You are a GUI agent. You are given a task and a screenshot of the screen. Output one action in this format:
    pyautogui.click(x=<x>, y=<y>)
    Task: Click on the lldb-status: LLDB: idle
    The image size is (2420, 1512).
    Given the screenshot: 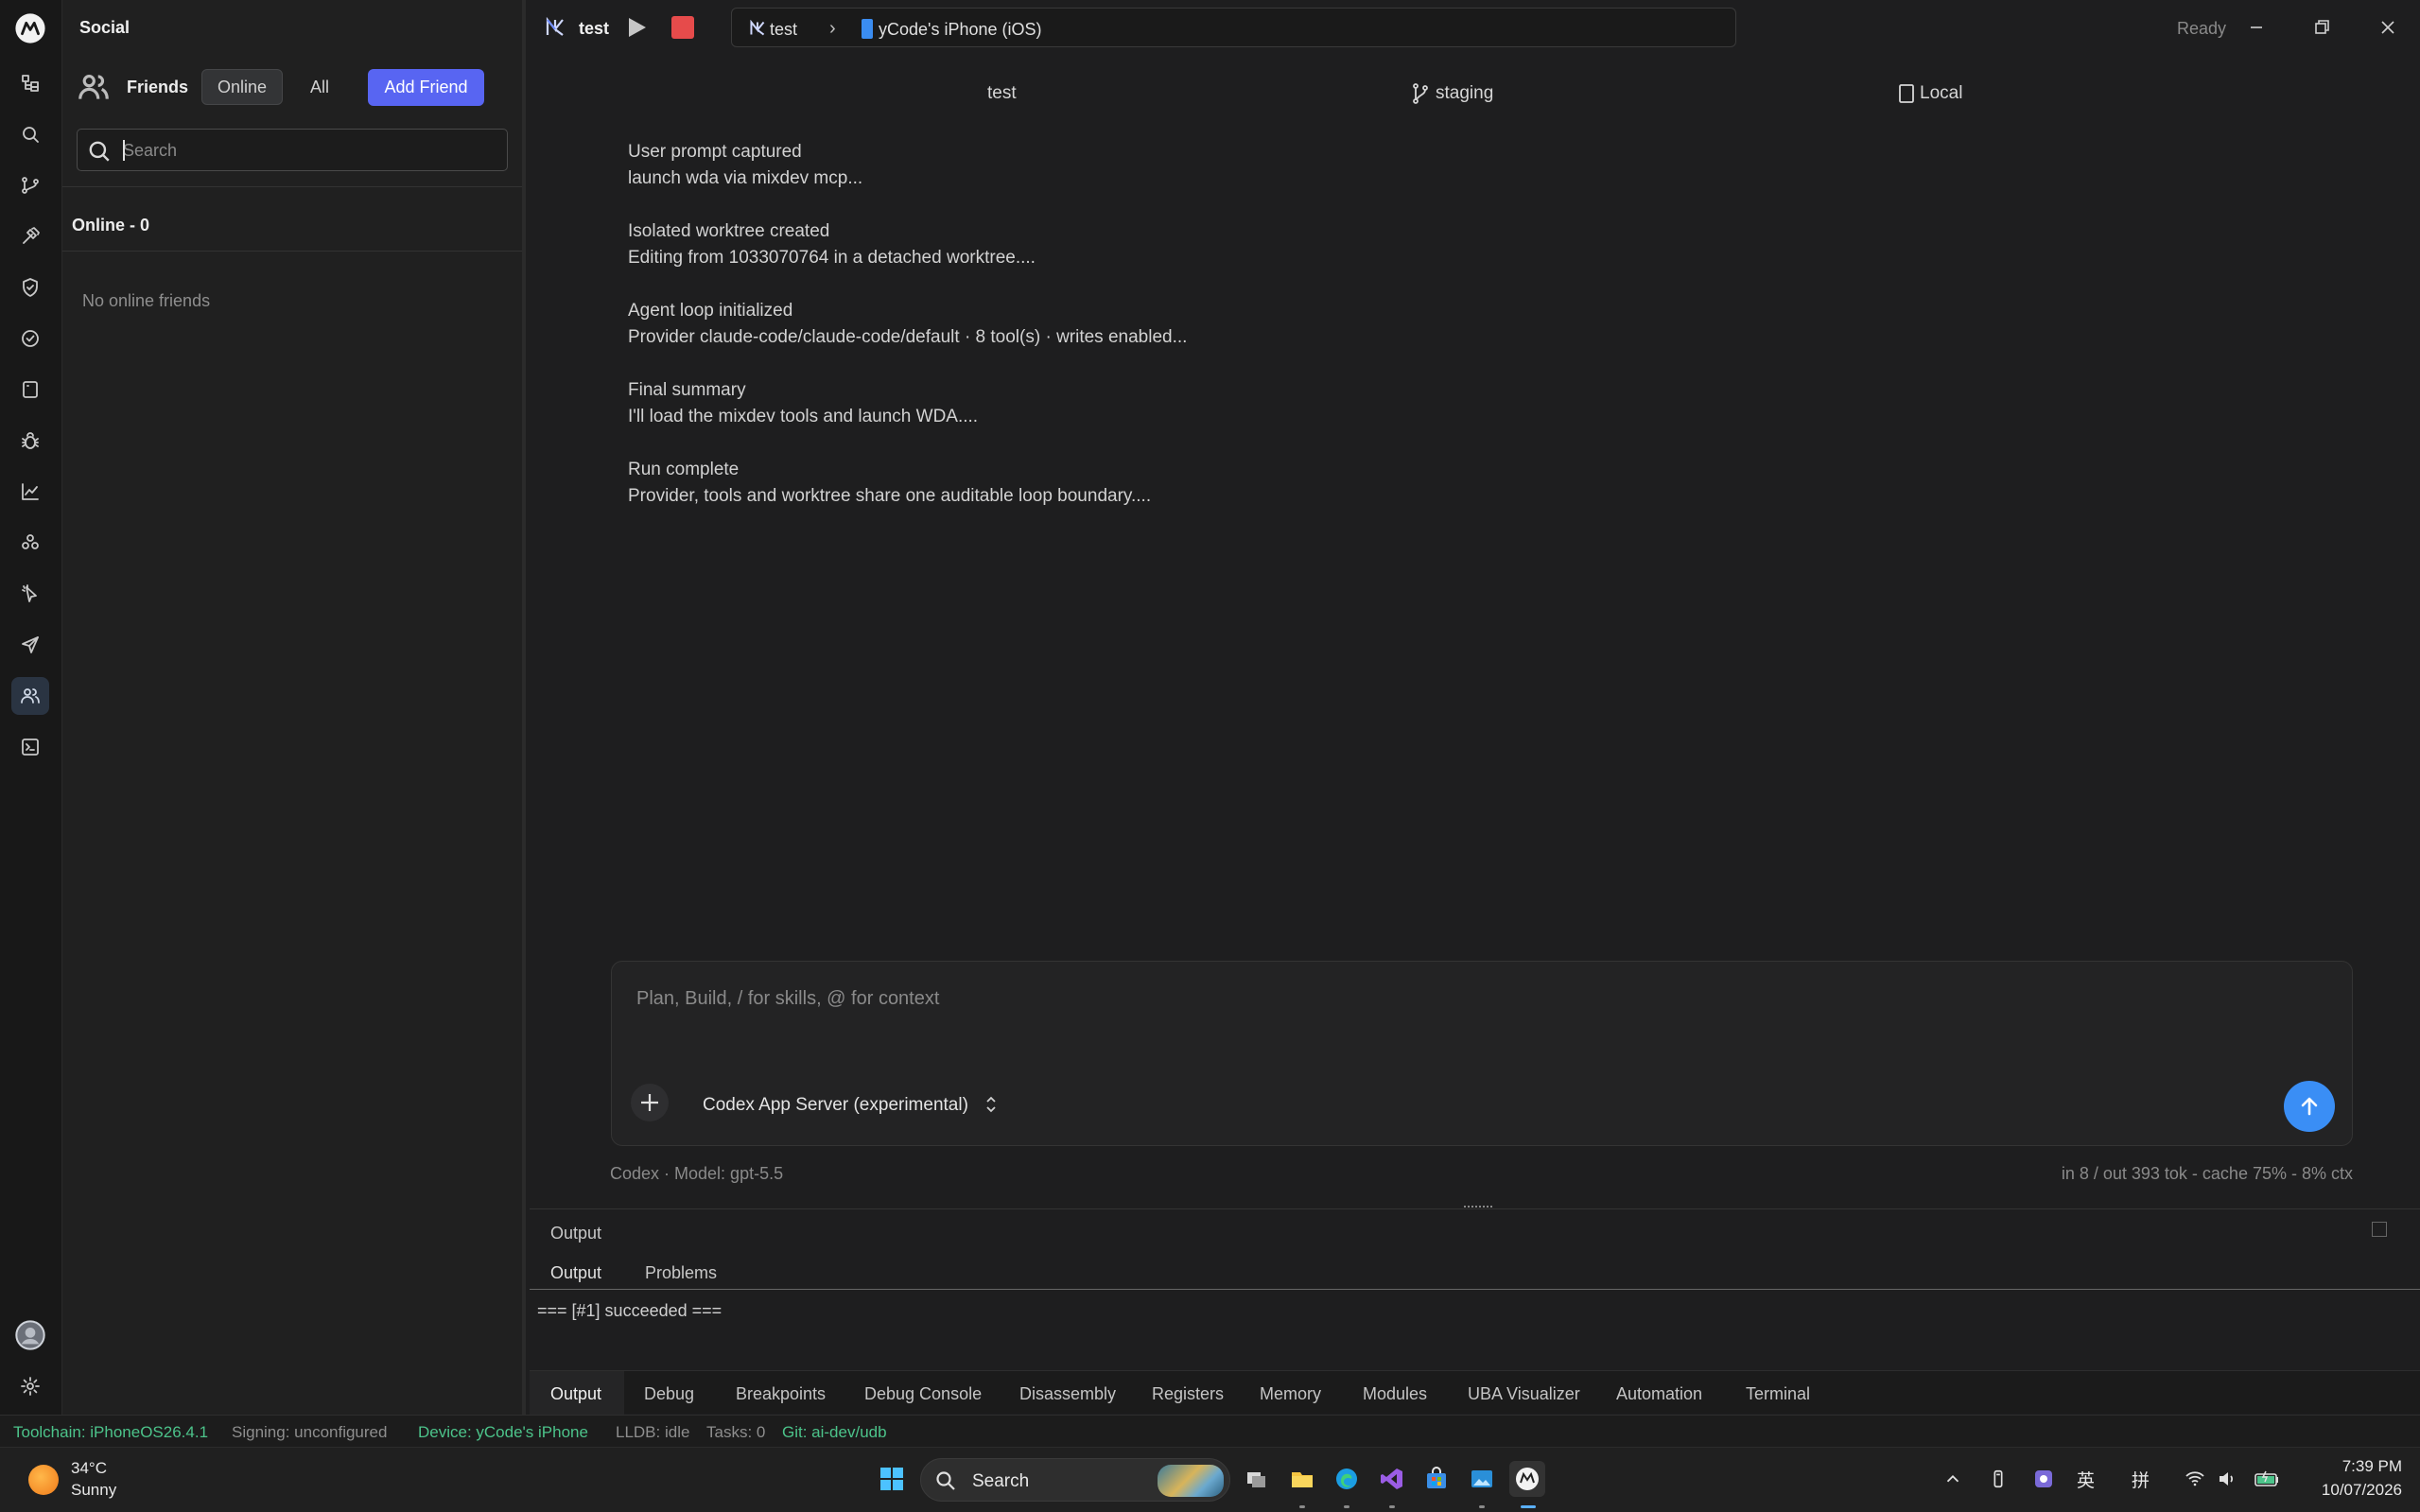 What is the action you would take?
    pyautogui.click(x=653, y=1432)
    